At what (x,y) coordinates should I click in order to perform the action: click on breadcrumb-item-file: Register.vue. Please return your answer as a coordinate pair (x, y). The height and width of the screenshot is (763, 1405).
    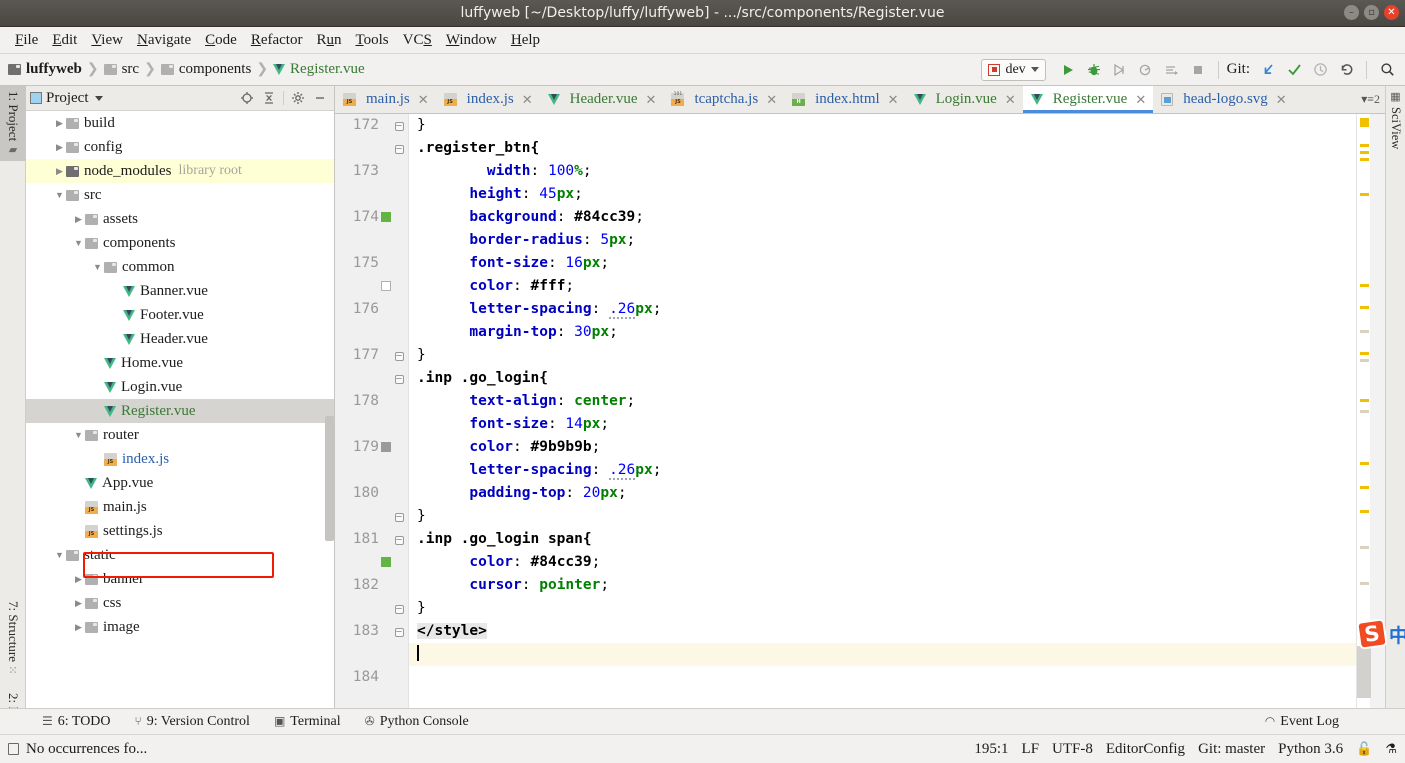
    Looking at the image, I should click on (319, 69).